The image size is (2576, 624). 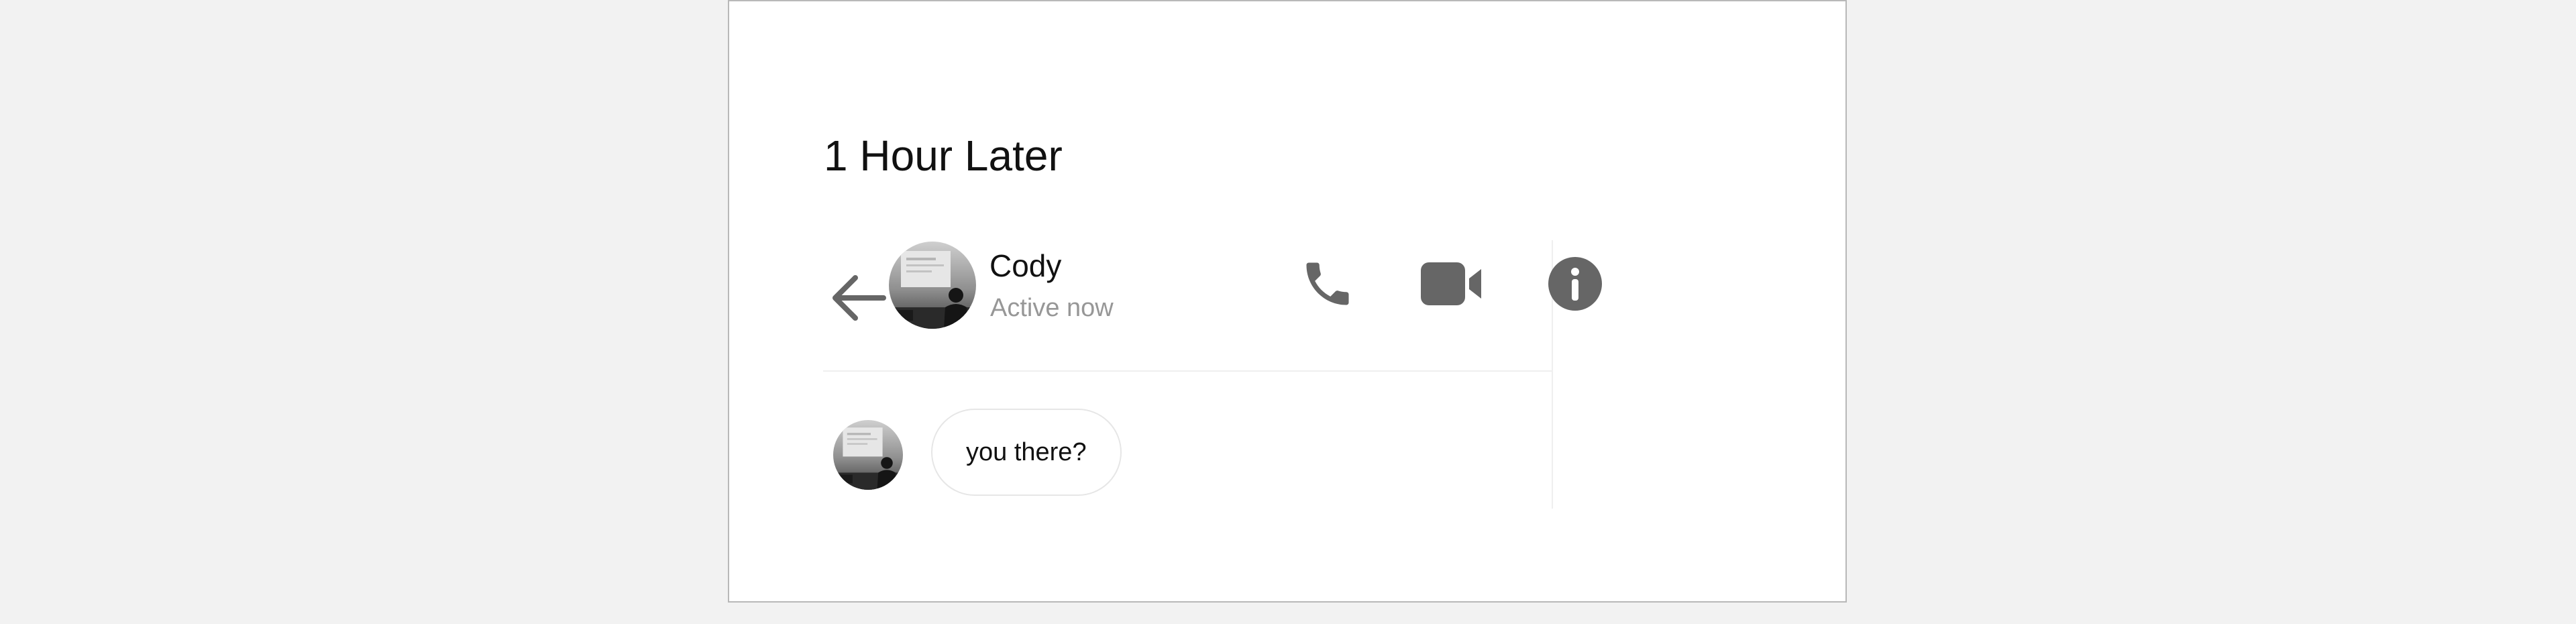 I want to click on contact-status: Active now, so click(x=1052, y=308).